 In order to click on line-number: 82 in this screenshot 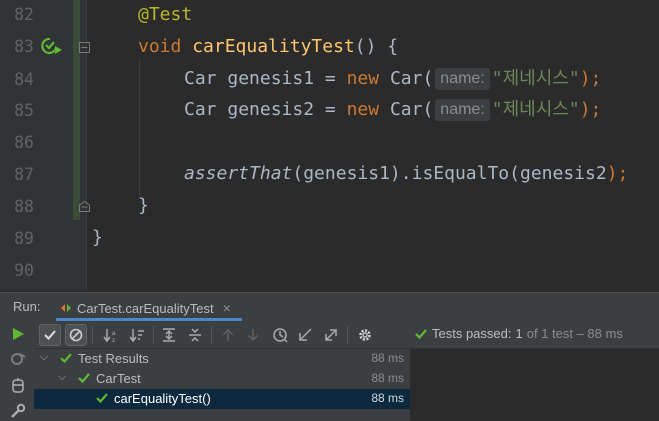, I will do `click(24, 14)`.